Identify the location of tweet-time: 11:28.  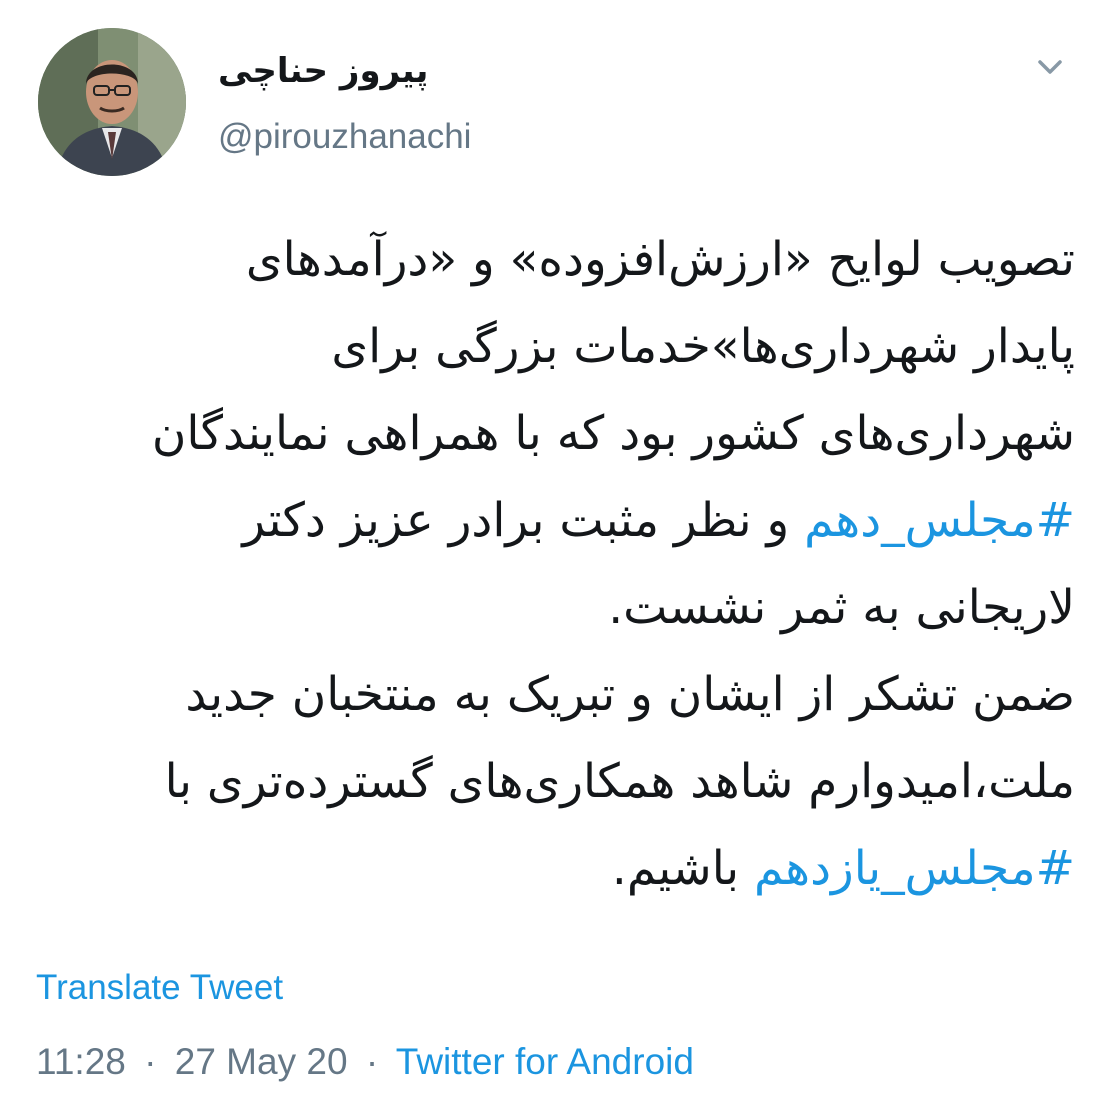
(81, 1061).